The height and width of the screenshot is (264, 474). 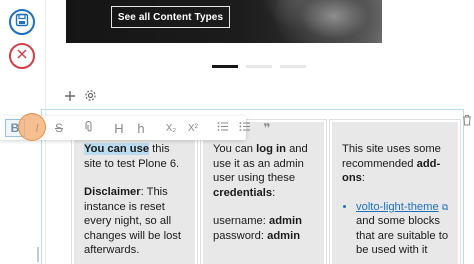 I want to click on disclaimer-label: Disclaimer, so click(x=112, y=192).